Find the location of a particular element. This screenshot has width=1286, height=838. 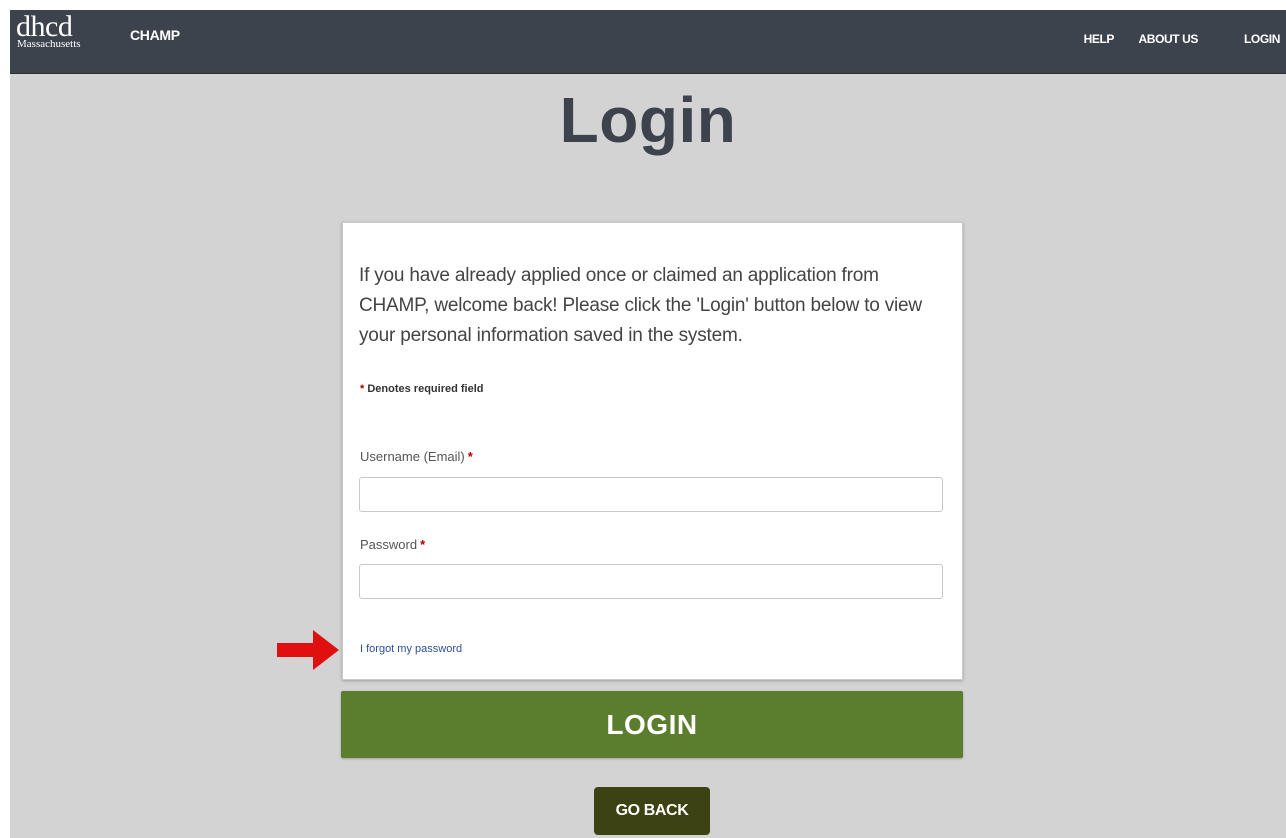

username-label-text: Username (Email) is located at coordinates (412, 456).